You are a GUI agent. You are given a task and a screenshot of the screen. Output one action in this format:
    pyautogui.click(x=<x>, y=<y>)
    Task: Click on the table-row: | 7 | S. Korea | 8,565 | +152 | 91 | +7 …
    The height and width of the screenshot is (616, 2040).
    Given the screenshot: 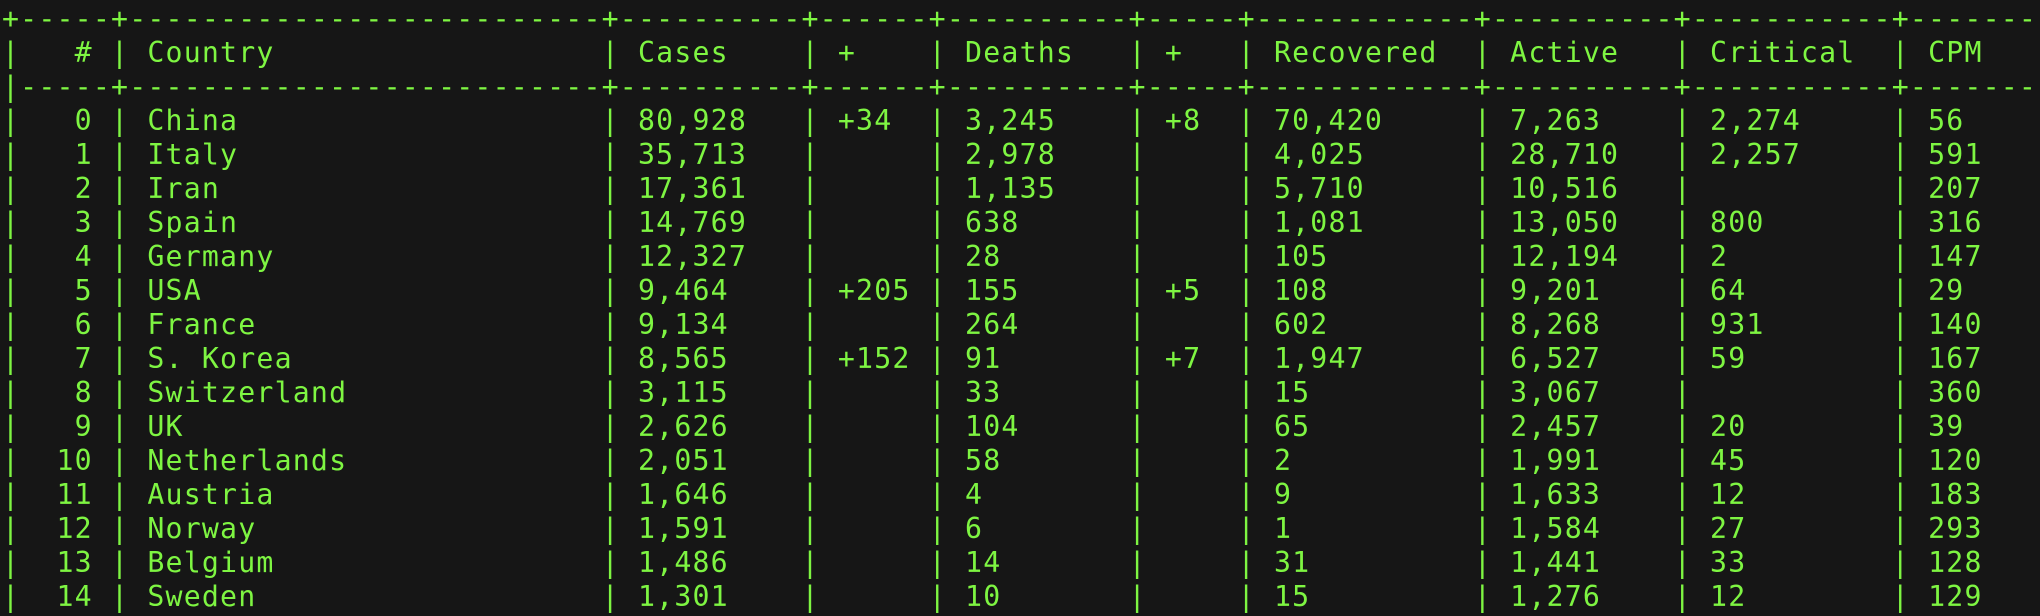 What is the action you would take?
    pyautogui.click(x=1020, y=358)
    